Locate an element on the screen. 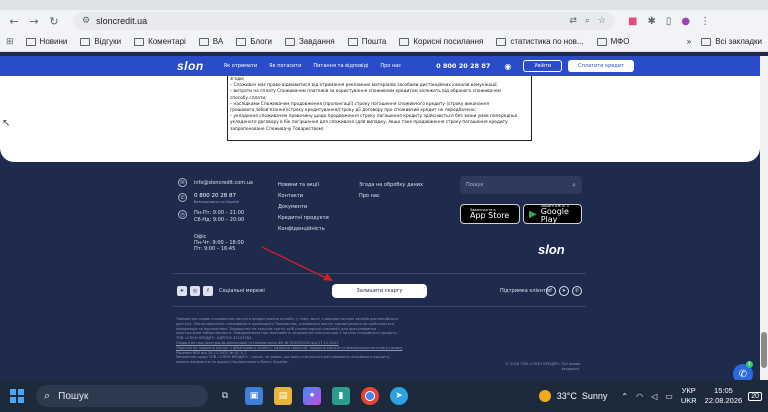 This screenshot has height=412, width=768. bookmark-item: Відгуки is located at coordinates (100, 41).